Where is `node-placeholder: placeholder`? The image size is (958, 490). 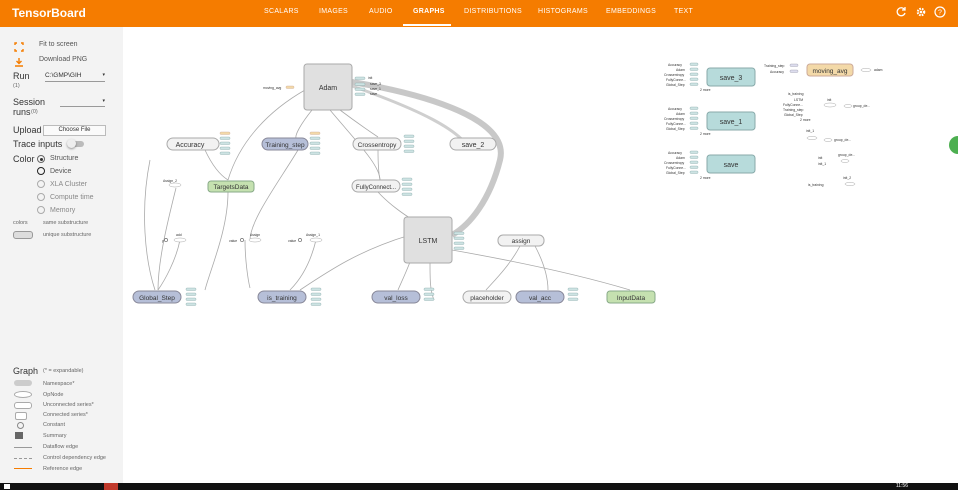
node-placeholder: placeholder is located at coordinates (487, 297).